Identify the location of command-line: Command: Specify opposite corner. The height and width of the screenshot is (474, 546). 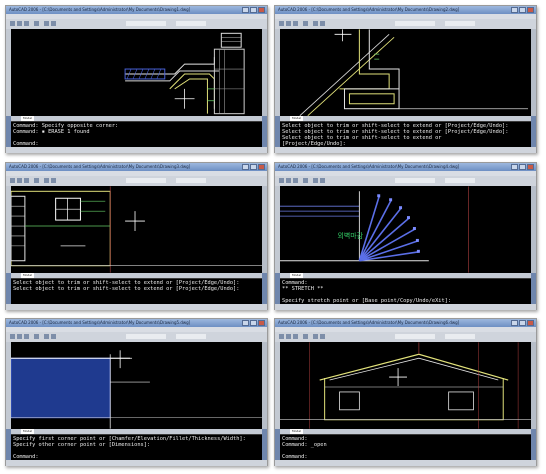
(136, 134).